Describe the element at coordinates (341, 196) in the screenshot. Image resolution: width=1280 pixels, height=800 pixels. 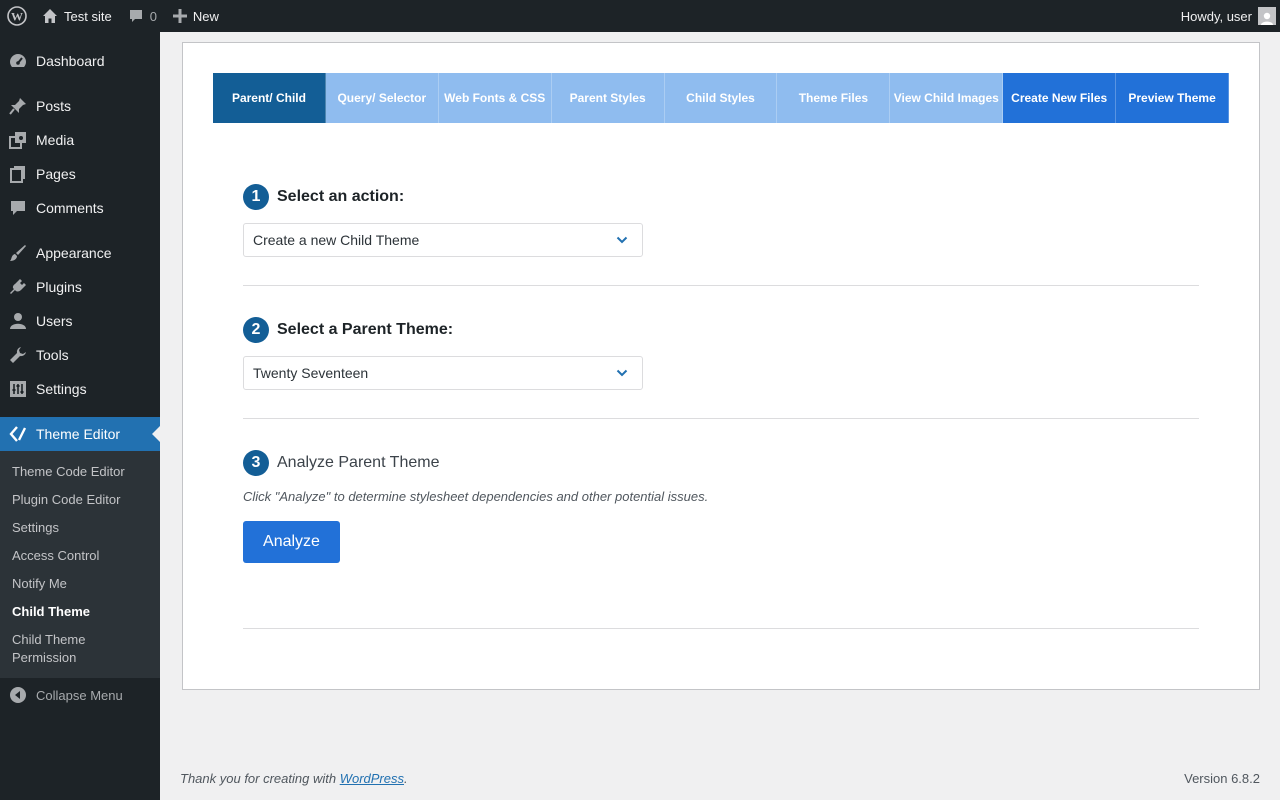
I see `step-title: Select an action:` at that location.